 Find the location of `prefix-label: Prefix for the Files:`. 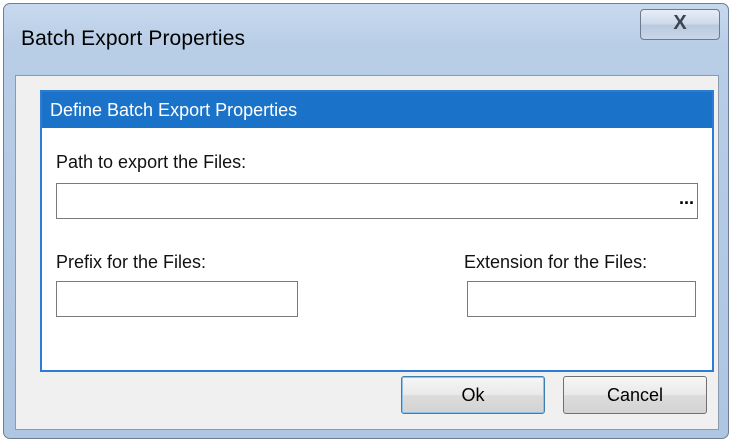

prefix-label: Prefix for the Files: is located at coordinates (131, 262).